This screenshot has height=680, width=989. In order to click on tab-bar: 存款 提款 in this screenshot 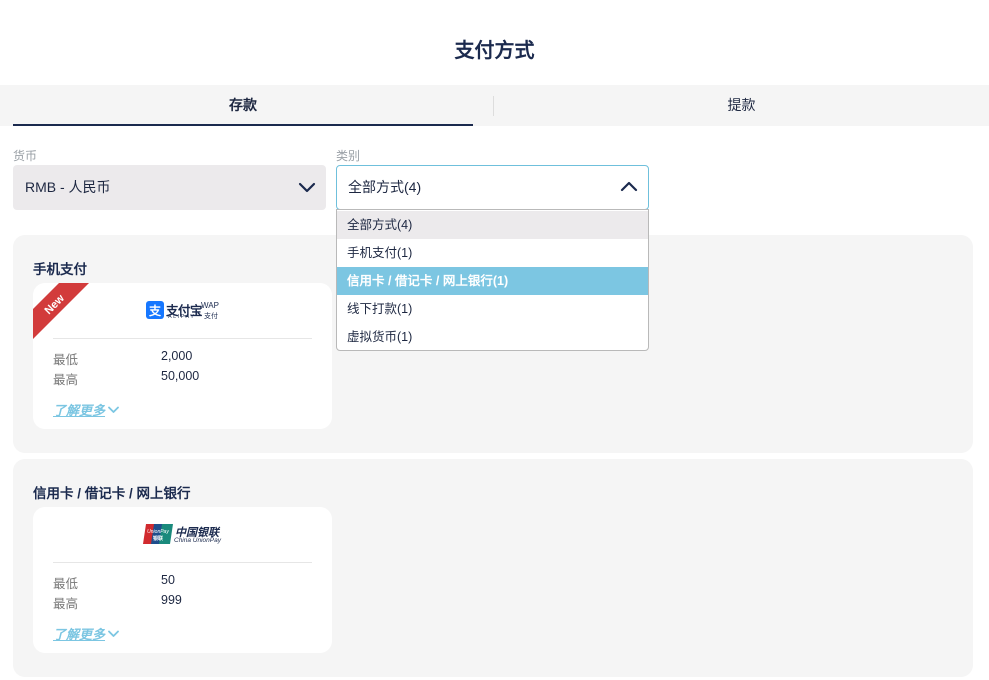, I will do `click(494, 105)`.